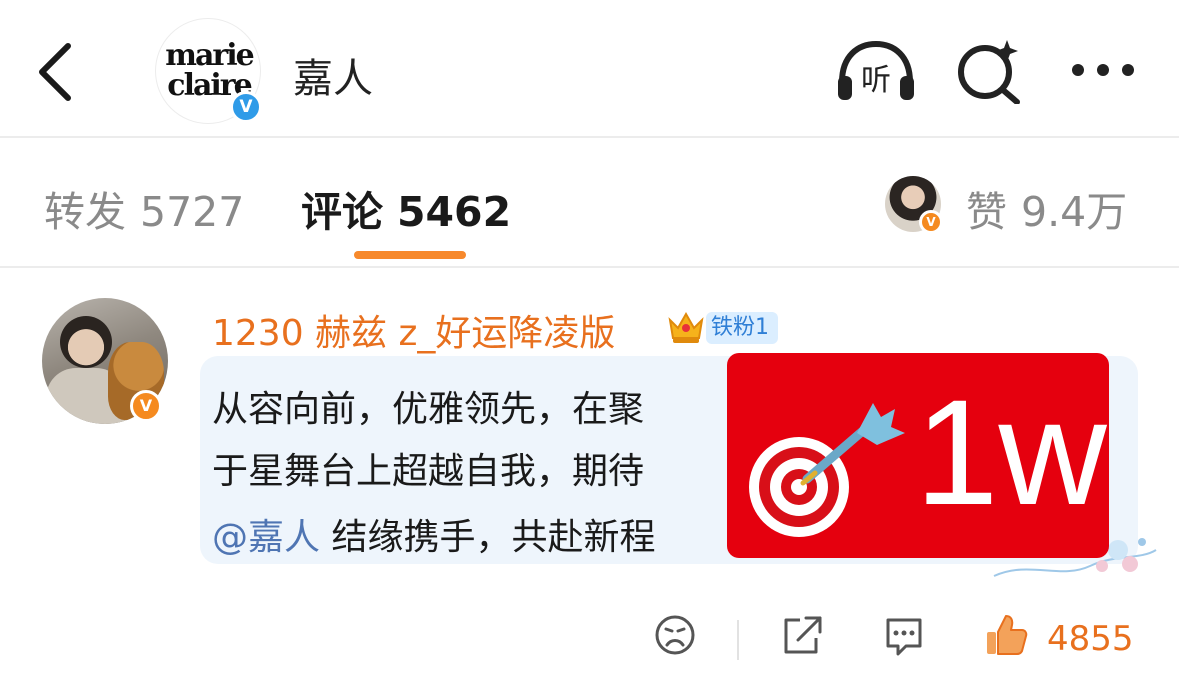 This screenshot has height=682, width=1179. What do you see at coordinates (85, 212) in the screenshot?
I see `tab-repost-label: 转发` at bounding box center [85, 212].